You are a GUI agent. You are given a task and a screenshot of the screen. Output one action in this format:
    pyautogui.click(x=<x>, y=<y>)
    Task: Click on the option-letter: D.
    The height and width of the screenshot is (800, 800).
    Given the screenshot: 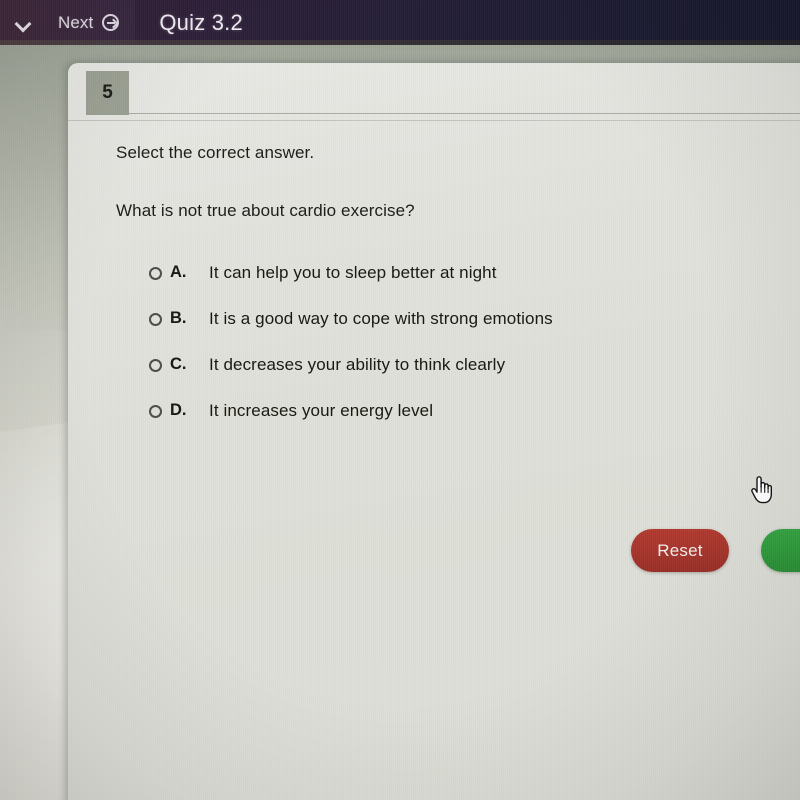 What is the action you would take?
    pyautogui.click(x=178, y=410)
    